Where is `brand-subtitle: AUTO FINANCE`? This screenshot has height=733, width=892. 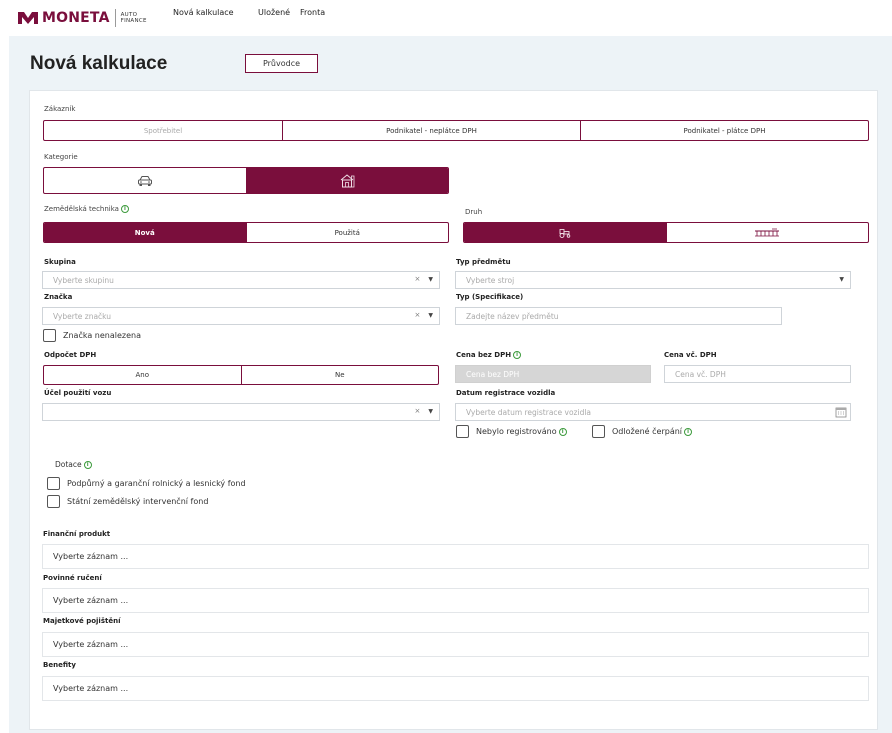 brand-subtitle: AUTO FINANCE is located at coordinates (134, 18).